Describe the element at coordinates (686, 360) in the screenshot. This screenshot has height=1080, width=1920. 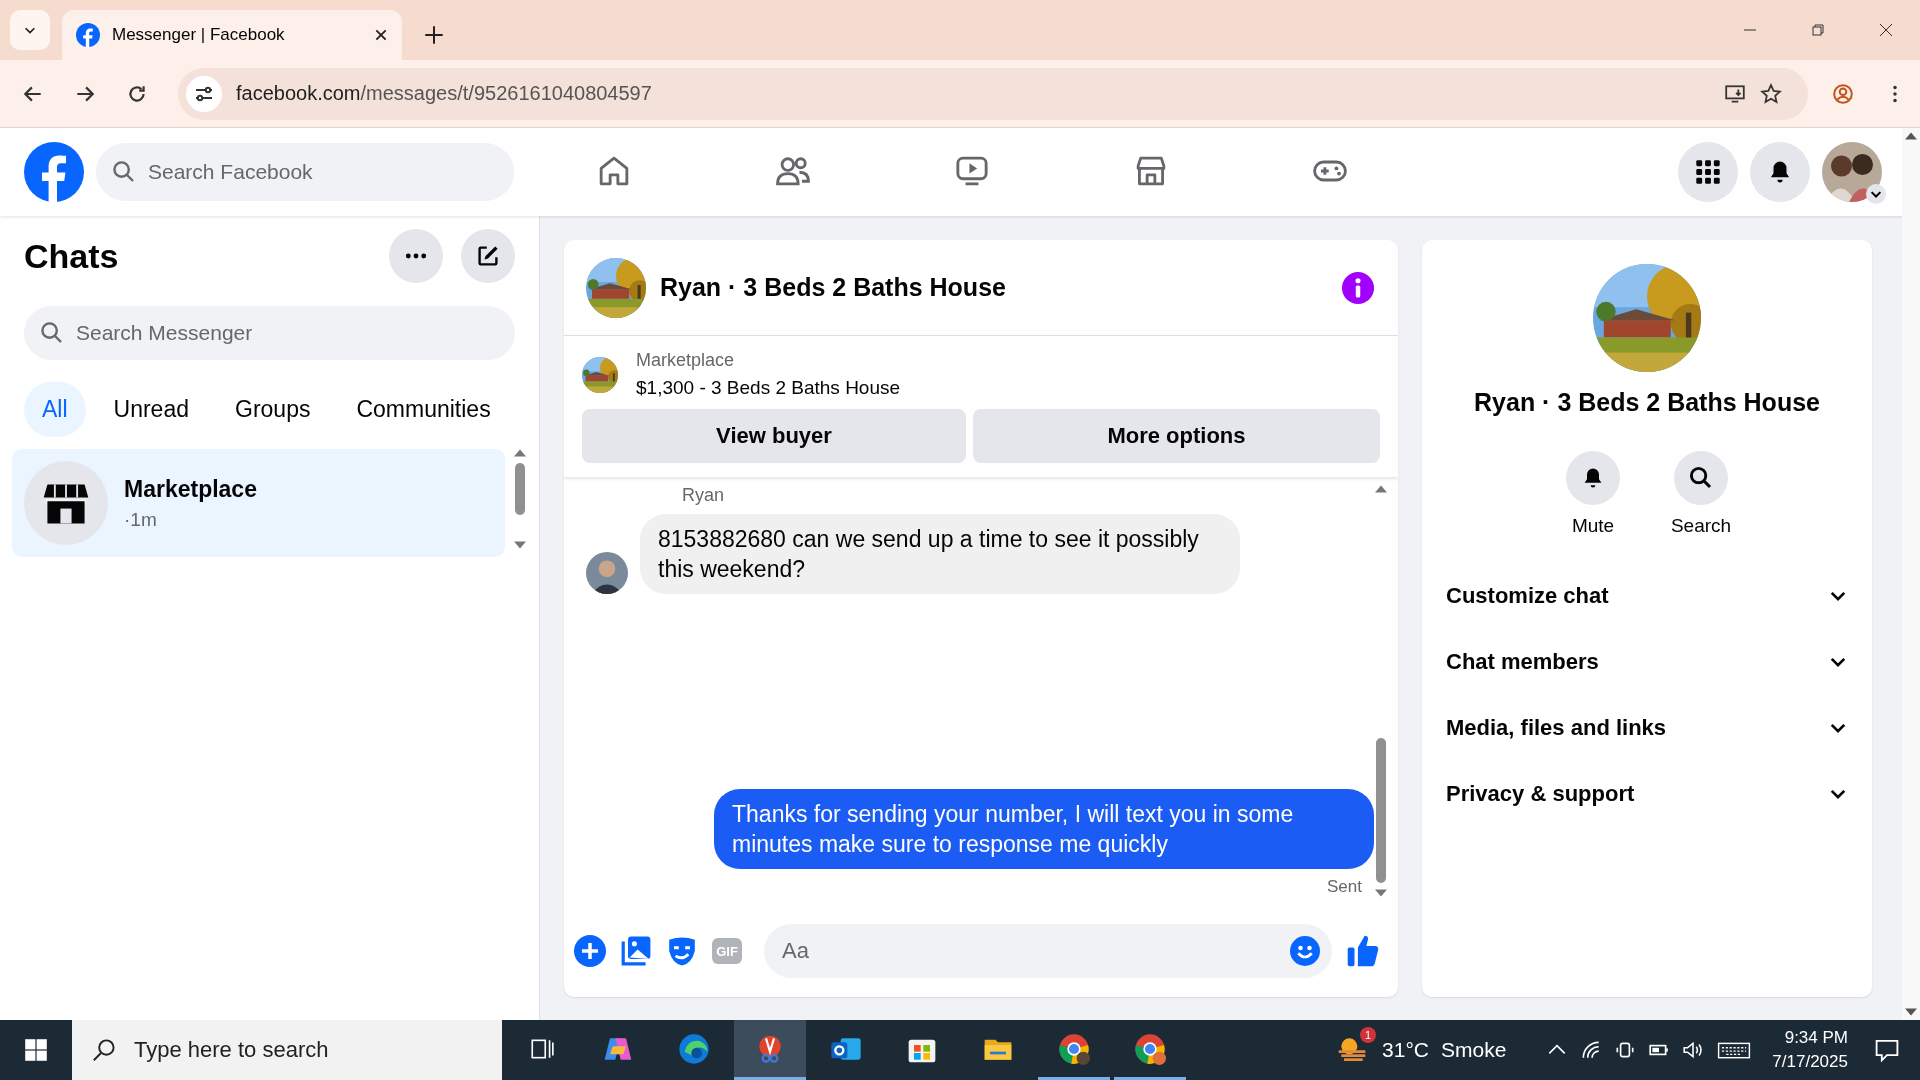
I see `listing-source: Marketplace` at that location.